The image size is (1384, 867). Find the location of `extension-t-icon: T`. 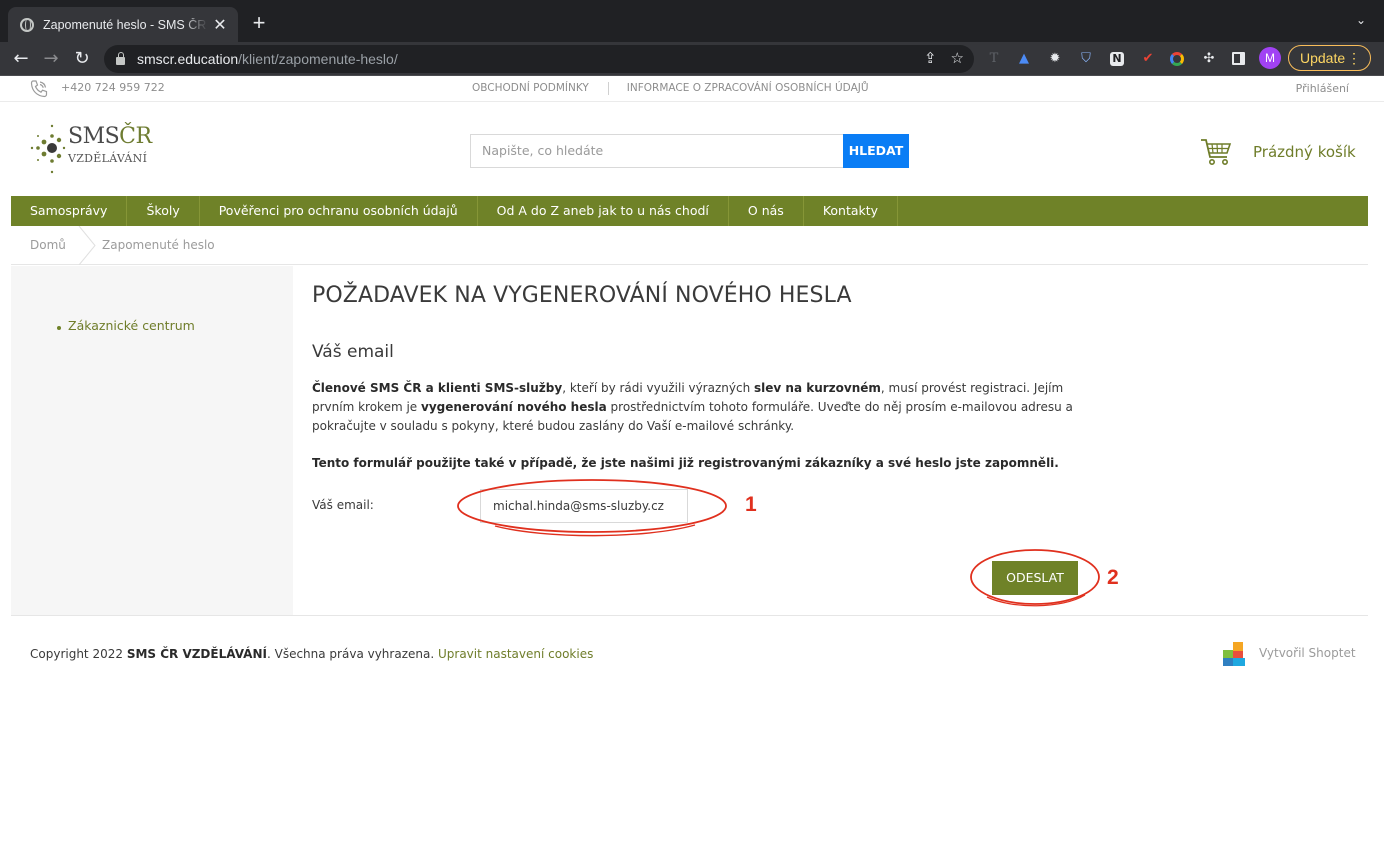

extension-t-icon: T is located at coordinates (994, 59).